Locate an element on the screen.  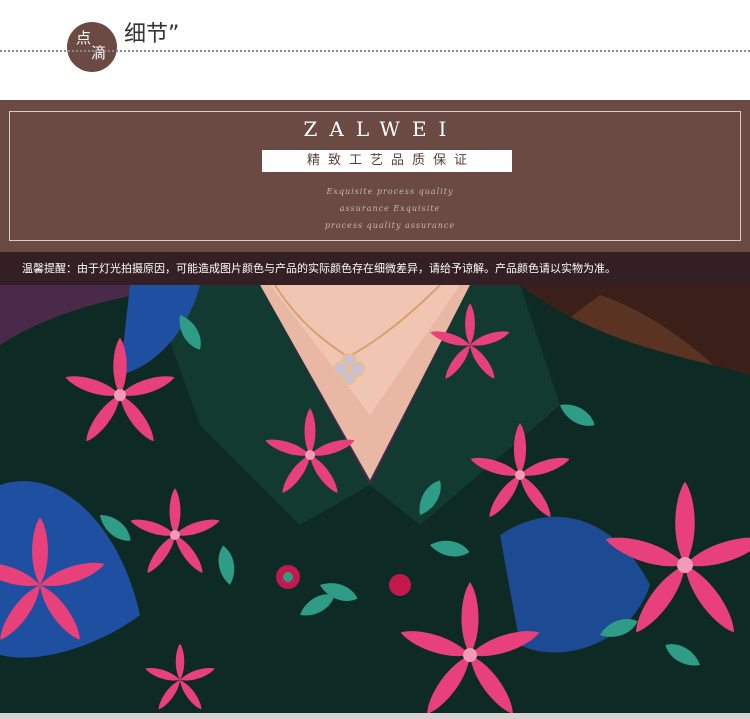
badge-char-2: 滴 is located at coordinates (99, 53).